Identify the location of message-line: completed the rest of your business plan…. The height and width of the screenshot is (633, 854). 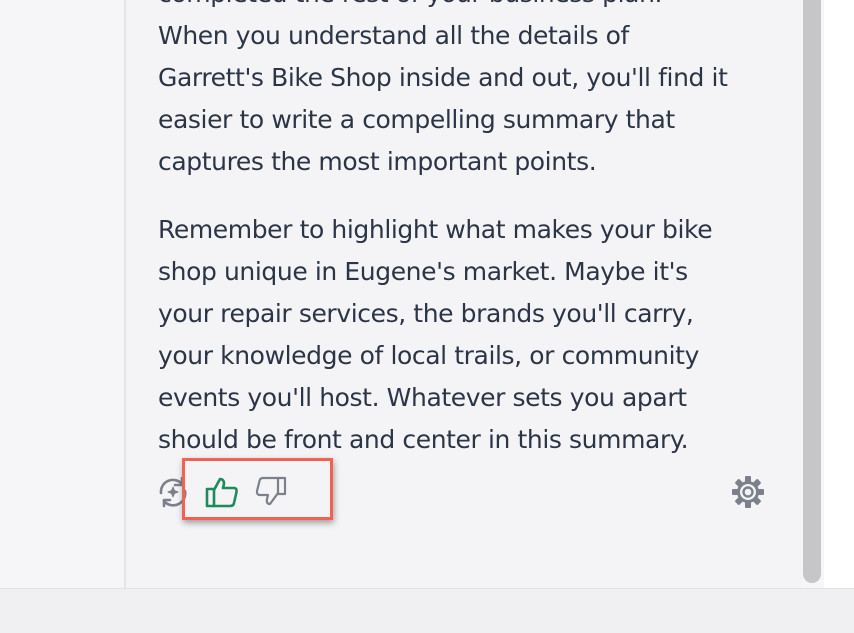
(478, 7).